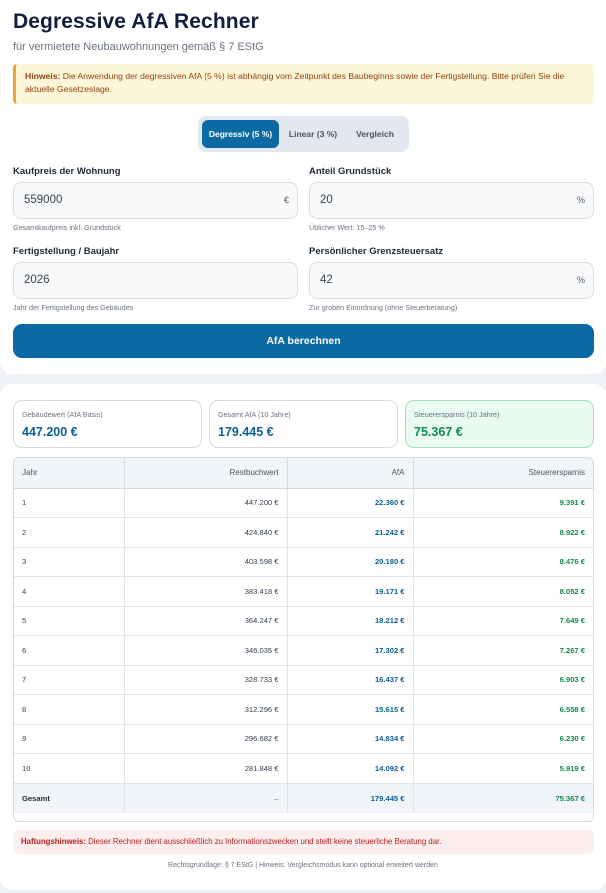 The image size is (606, 893). I want to click on table-row: 9 296.682 €14.834 €6.230 €, so click(303, 739).